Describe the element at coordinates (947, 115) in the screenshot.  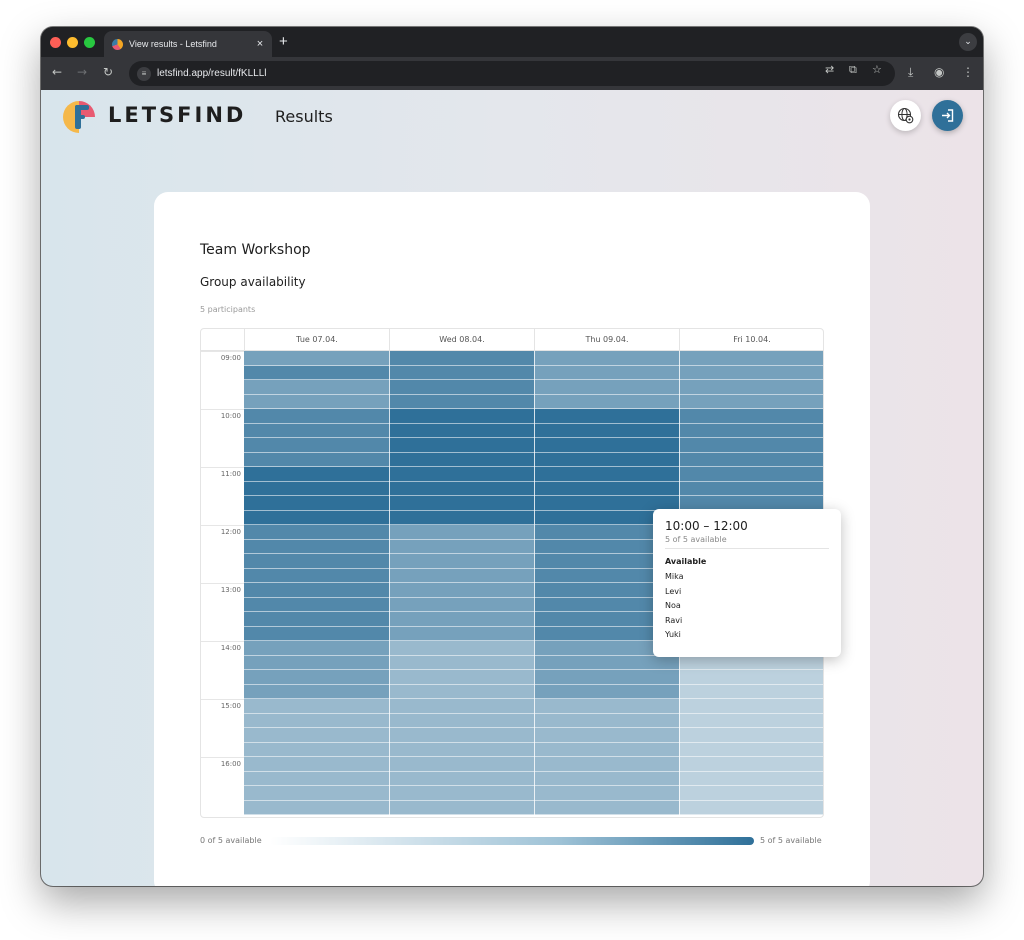
I see `login-button` at that location.